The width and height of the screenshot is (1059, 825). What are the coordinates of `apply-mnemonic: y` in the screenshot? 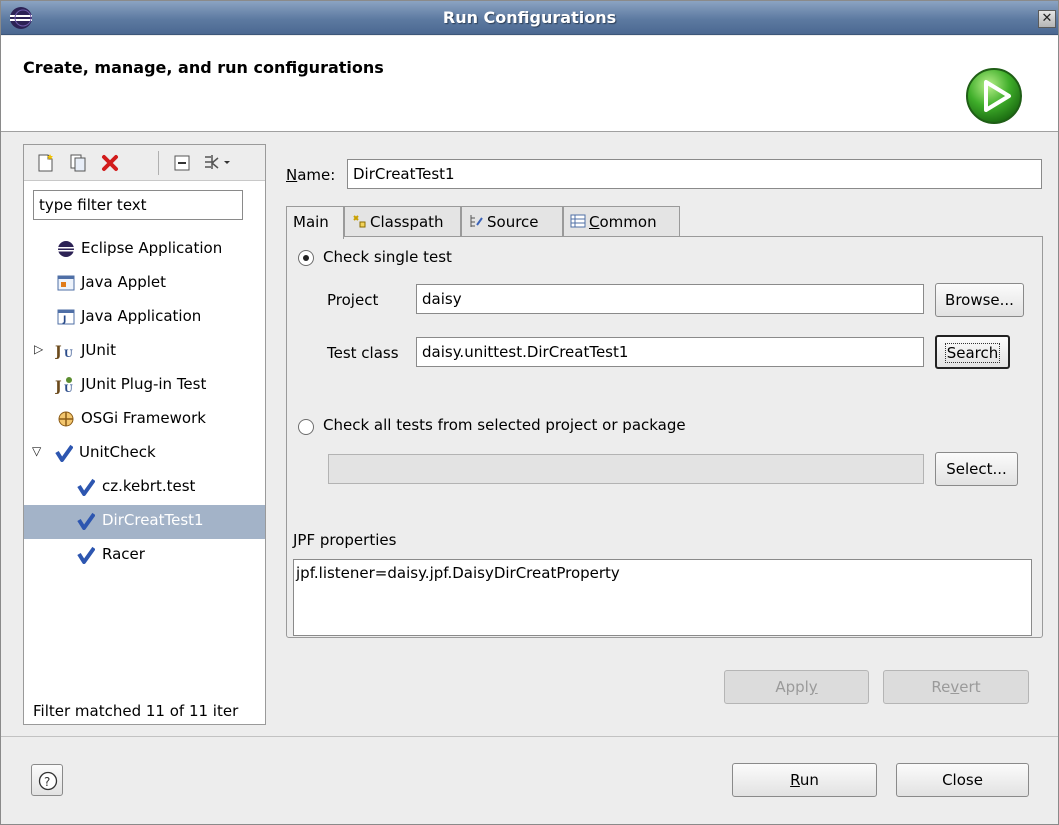 It's located at (813, 687).